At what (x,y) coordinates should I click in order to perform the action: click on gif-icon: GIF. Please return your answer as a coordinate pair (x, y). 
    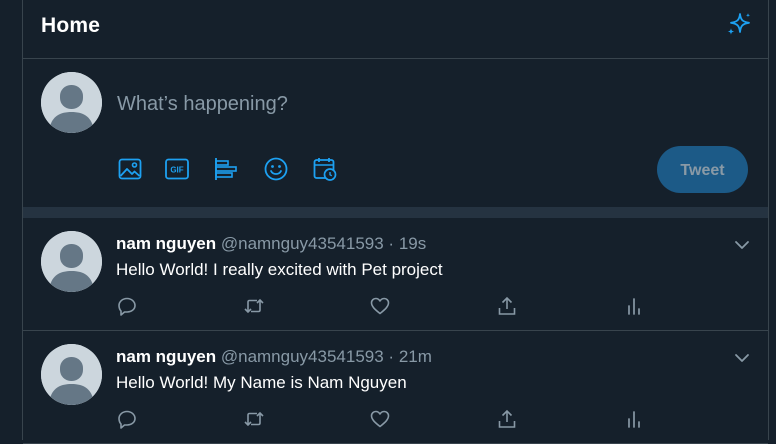
    Looking at the image, I should click on (177, 169).